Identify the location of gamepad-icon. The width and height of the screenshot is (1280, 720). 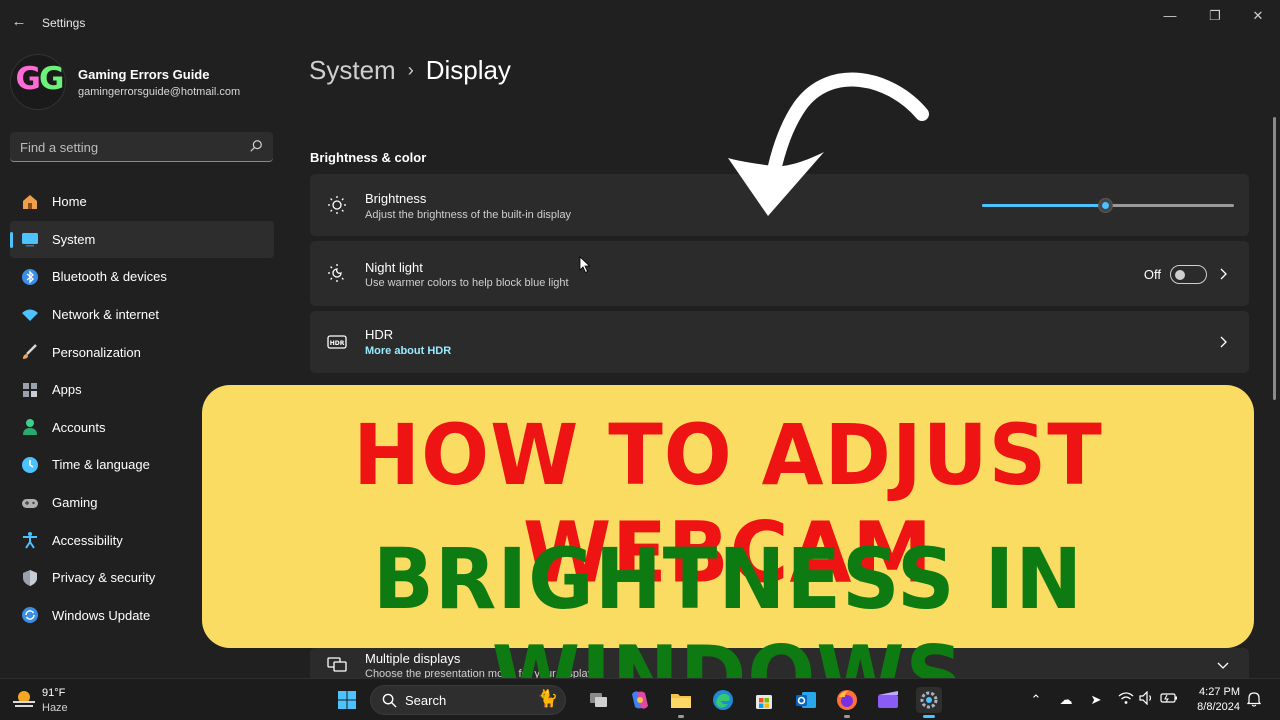
(30, 503).